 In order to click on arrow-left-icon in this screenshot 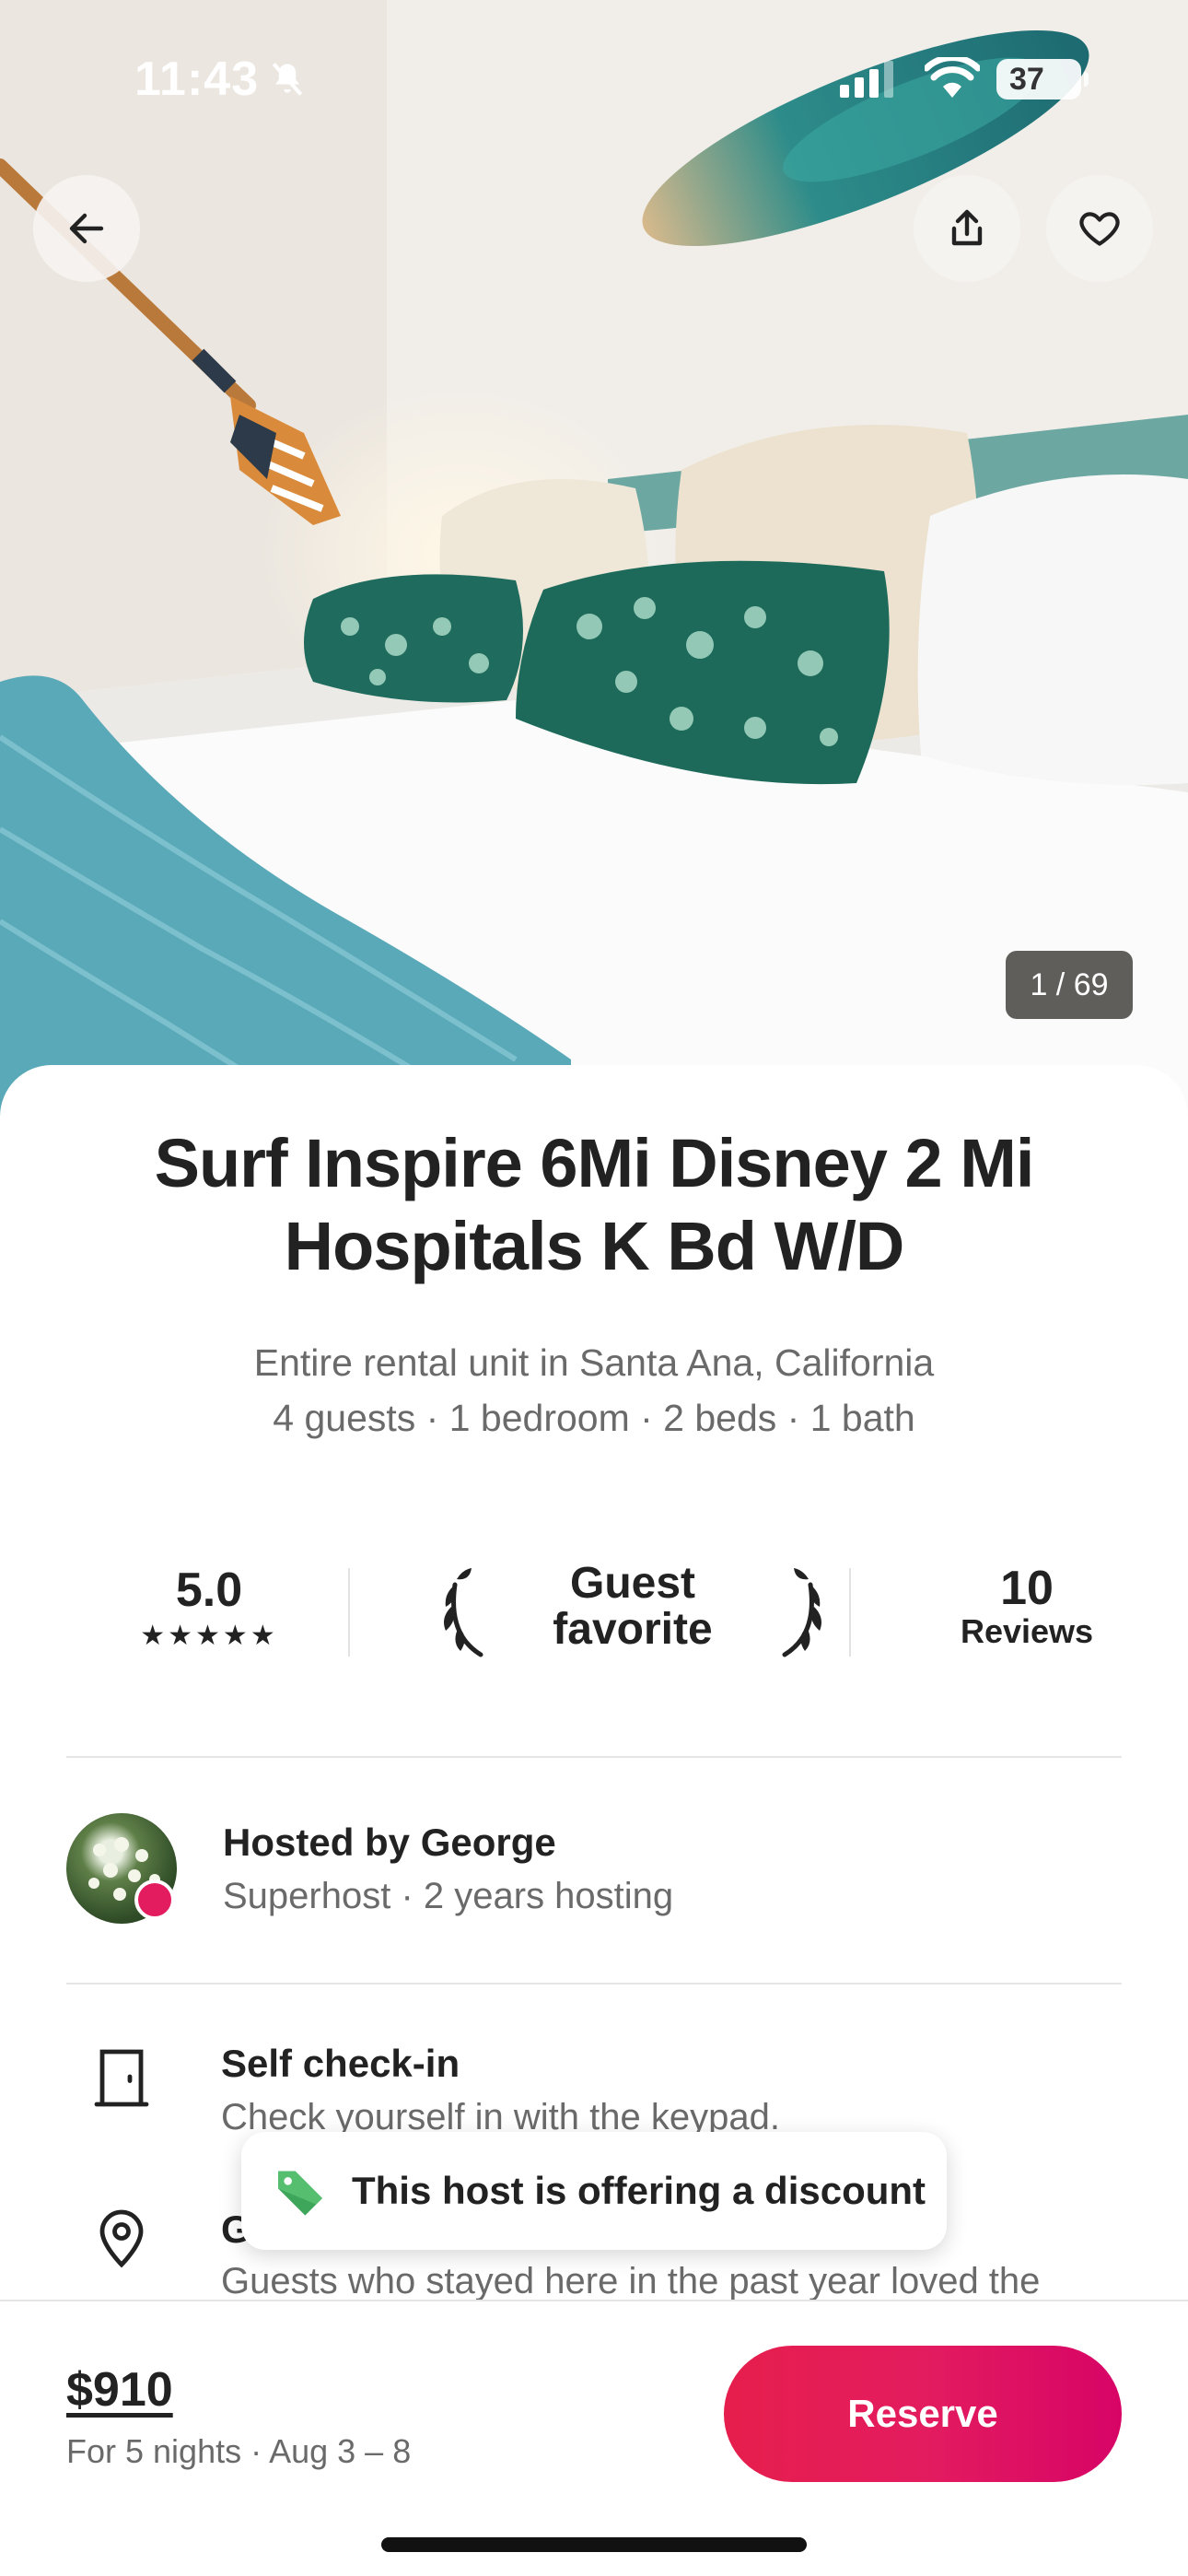, I will do `click(86, 228)`.